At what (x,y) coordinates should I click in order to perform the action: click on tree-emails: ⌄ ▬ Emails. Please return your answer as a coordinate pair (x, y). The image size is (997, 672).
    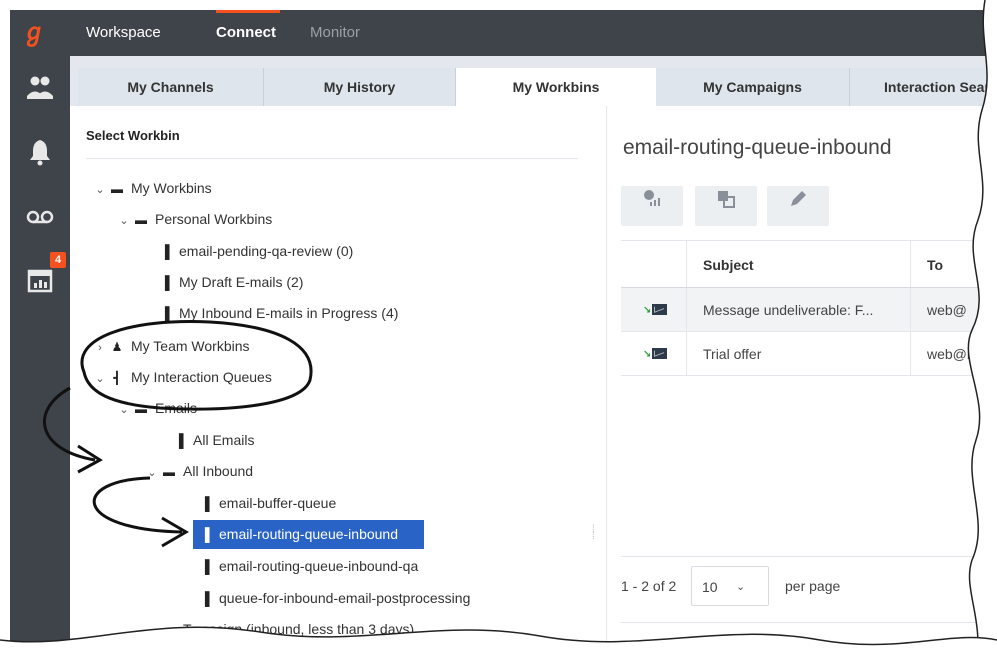
    Looking at the image, I should click on (156, 408).